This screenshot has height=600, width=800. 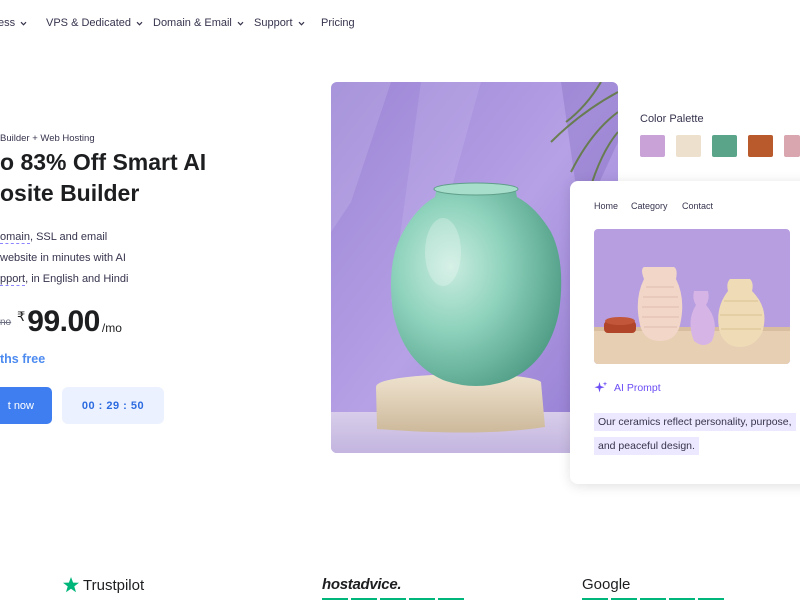 I want to click on countdown-timer: 00 : 29 : 50, so click(x=113, y=405).